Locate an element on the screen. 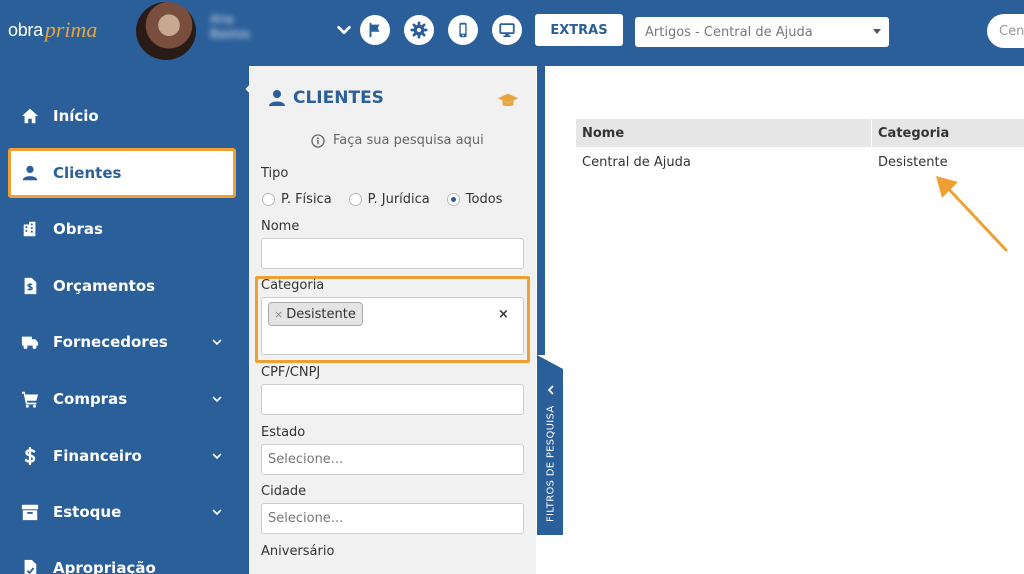 Image resolution: width=1024 pixels, height=574 pixels. help-select-value: Artigos - Central de Ajuda is located at coordinates (729, 32).